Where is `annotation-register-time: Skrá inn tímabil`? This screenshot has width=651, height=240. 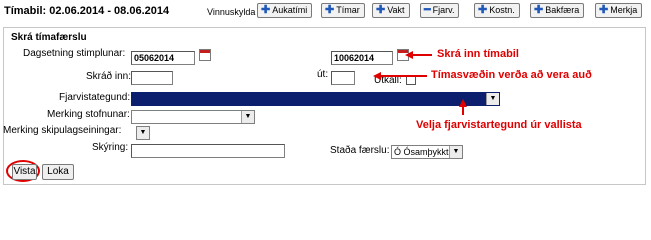
annotation-register-time: Skrá inn tímabil is located at coordinates (478, 54).